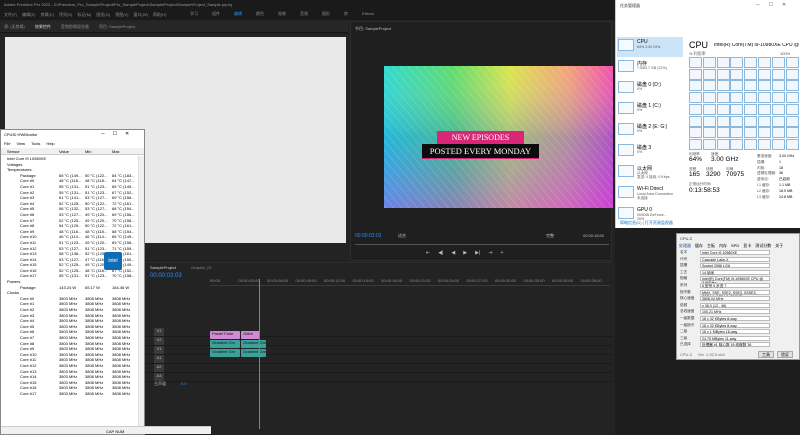 This screenshot has height=435, width=800. I want to click on sidebar-item: Wi-Fi Direct Local Area Connection 未连接, so click(651, 196).